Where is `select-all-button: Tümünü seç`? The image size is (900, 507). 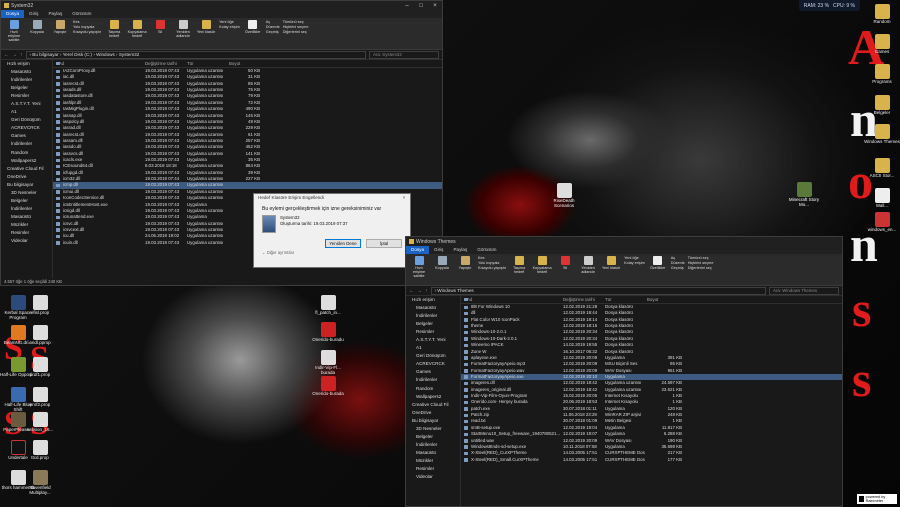 select-all-button: Tümünü seç is located at coordinates (296, 22).